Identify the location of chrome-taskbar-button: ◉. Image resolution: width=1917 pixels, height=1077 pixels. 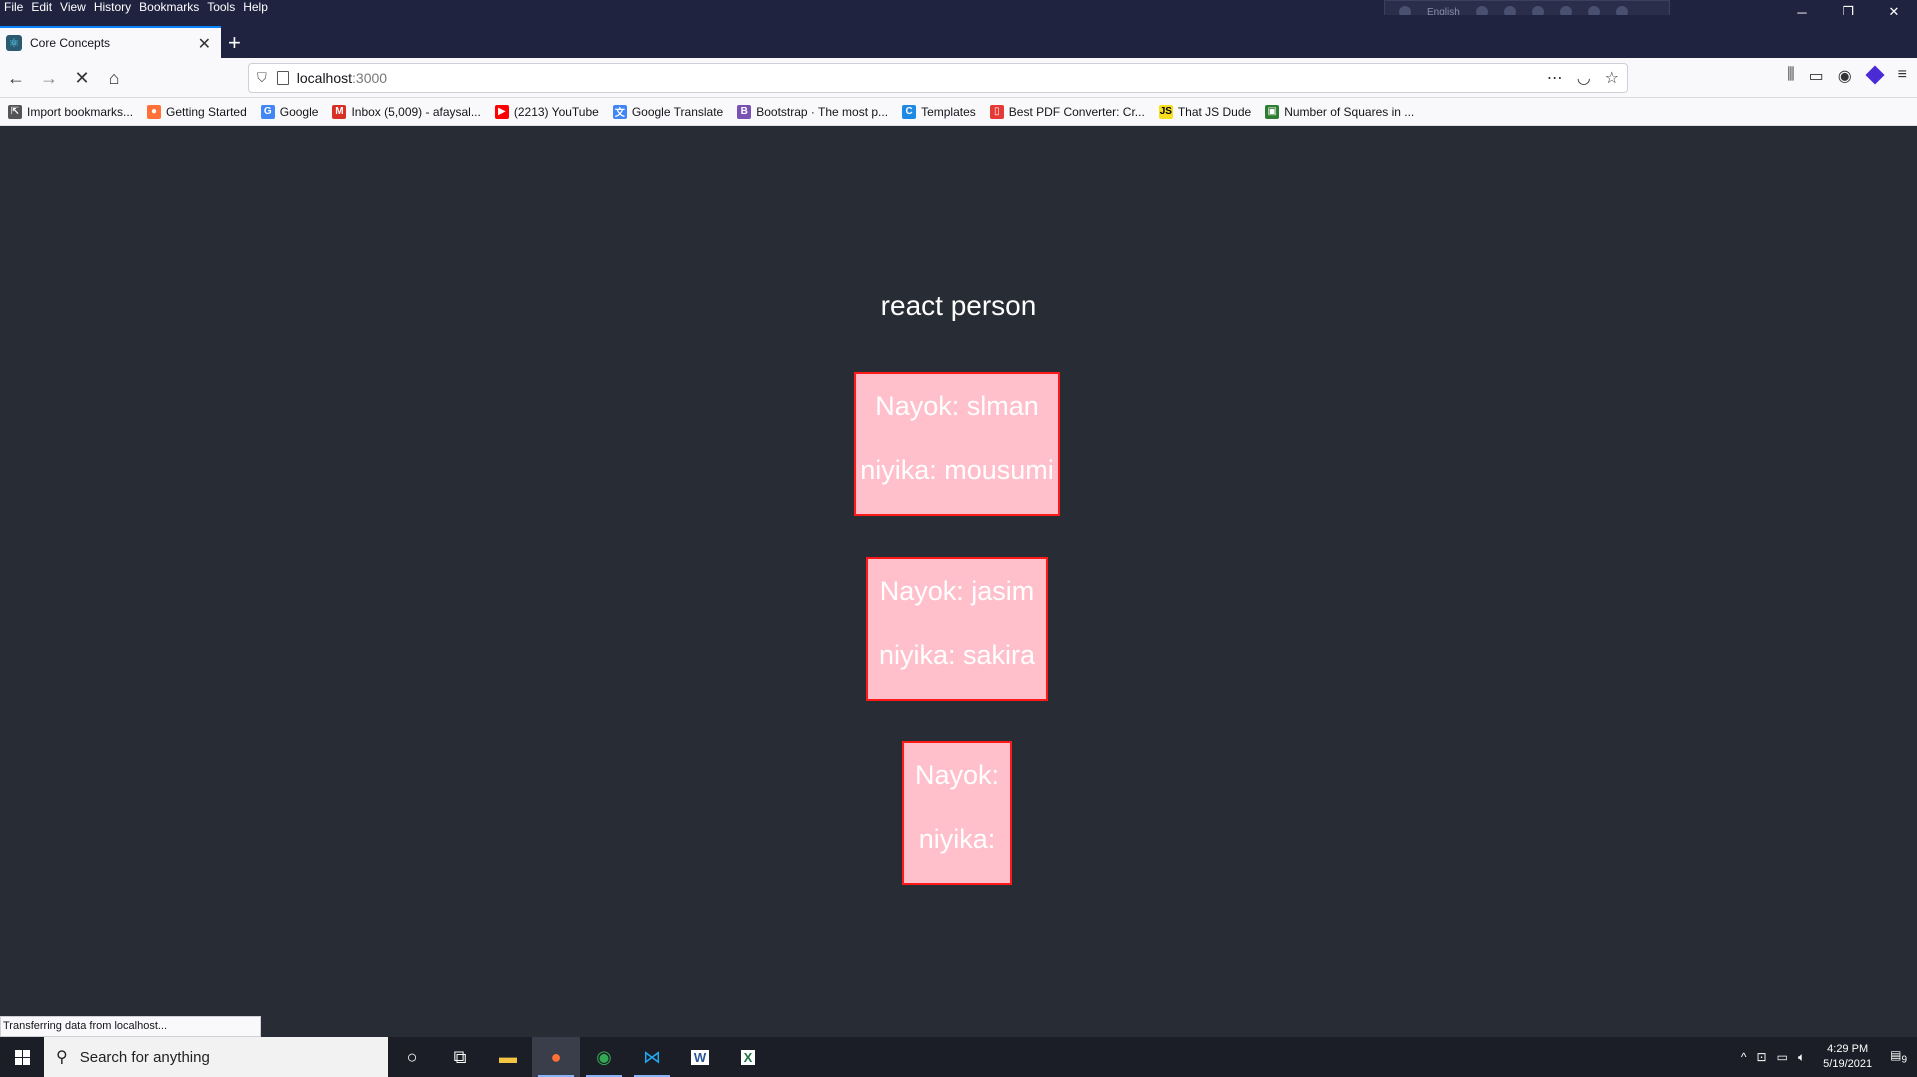
(604, 1057).